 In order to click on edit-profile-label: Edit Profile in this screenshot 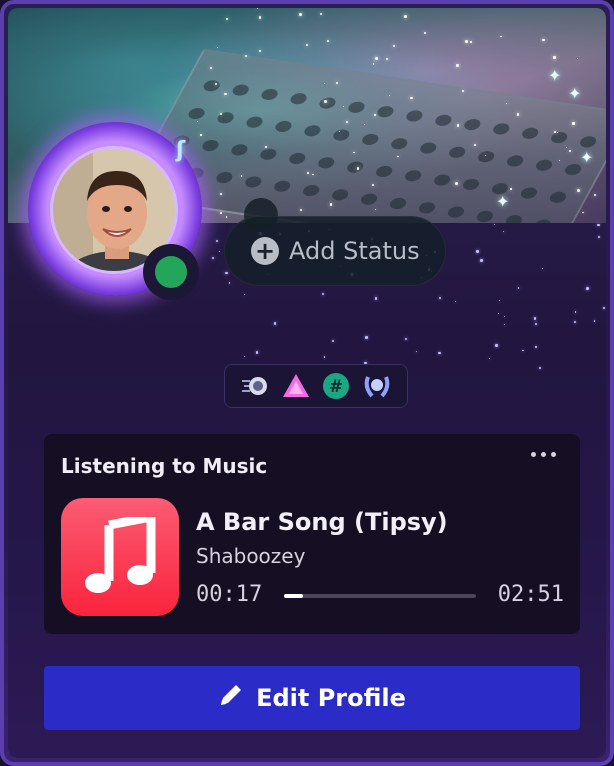, I will do `click(331, 698)`.